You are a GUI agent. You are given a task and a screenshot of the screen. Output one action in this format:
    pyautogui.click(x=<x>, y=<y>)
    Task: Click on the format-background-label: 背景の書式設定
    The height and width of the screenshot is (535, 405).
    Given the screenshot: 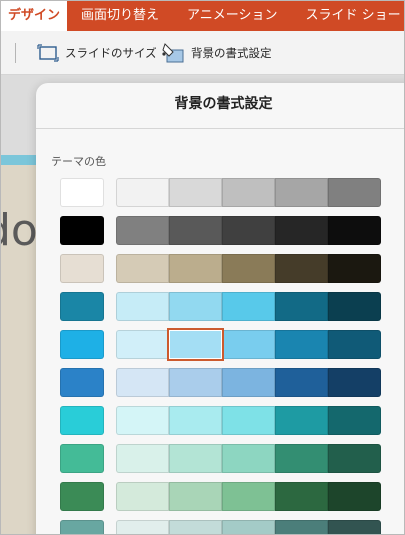 What is the action you would take?
    pyautogui.click(x=231, y=53)
    